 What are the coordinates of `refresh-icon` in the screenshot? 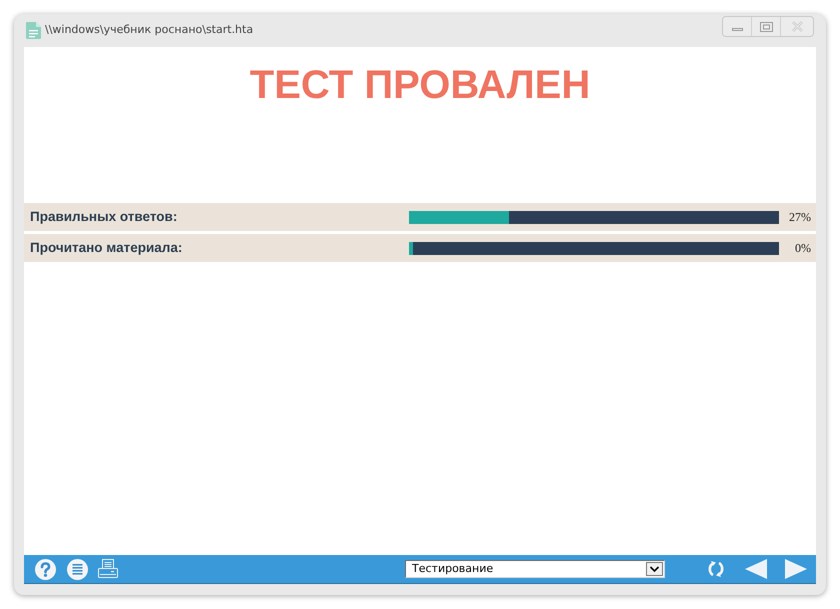 It's located at (716, 569).